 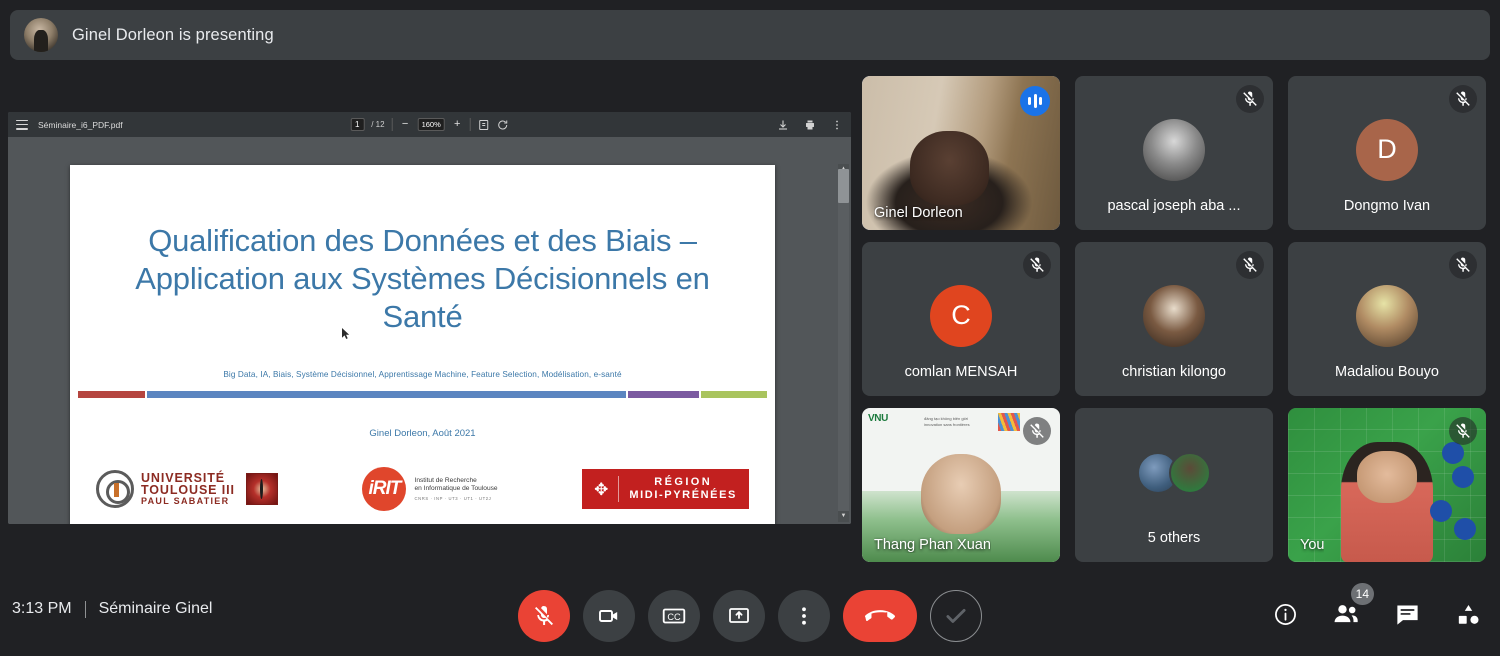 I want to click on page-total-label: / 12, so click(x=378, y=124).